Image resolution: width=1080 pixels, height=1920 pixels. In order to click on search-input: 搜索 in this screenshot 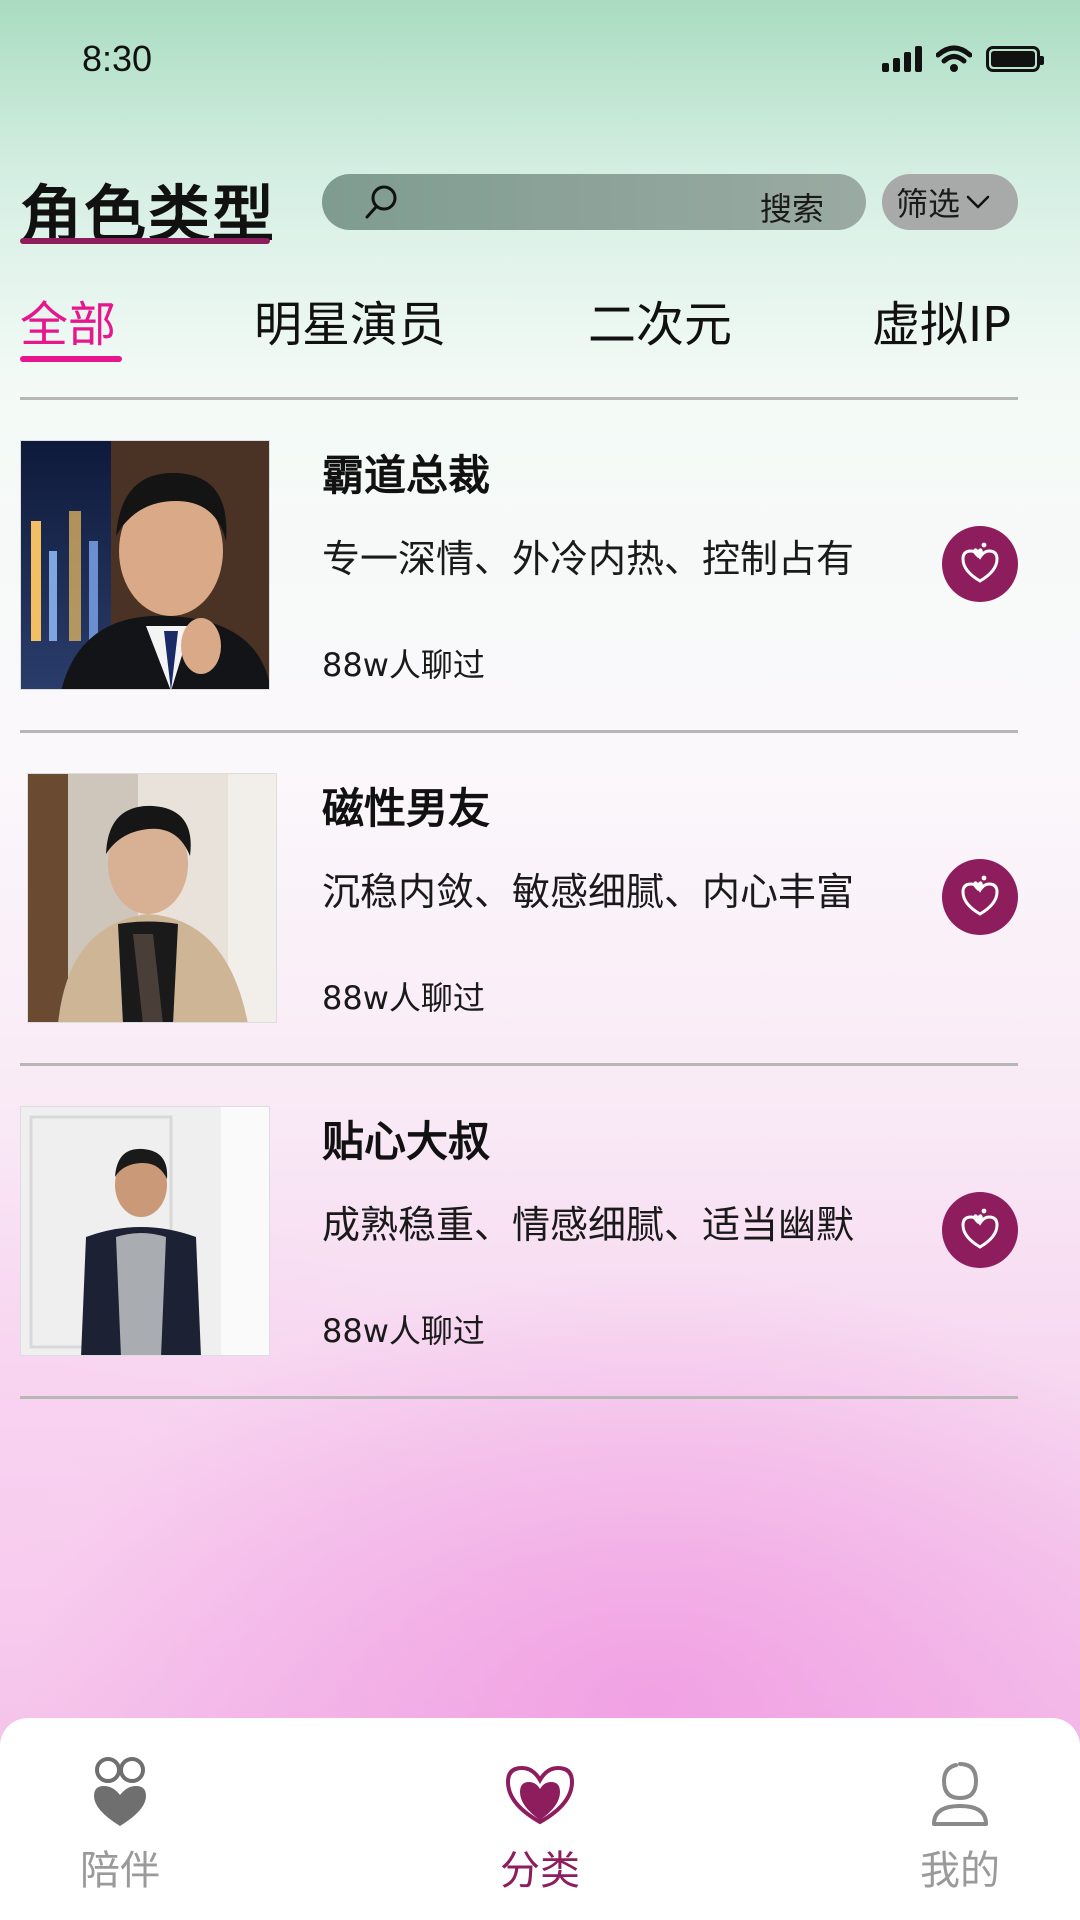, I will do `click(594, 202)`.